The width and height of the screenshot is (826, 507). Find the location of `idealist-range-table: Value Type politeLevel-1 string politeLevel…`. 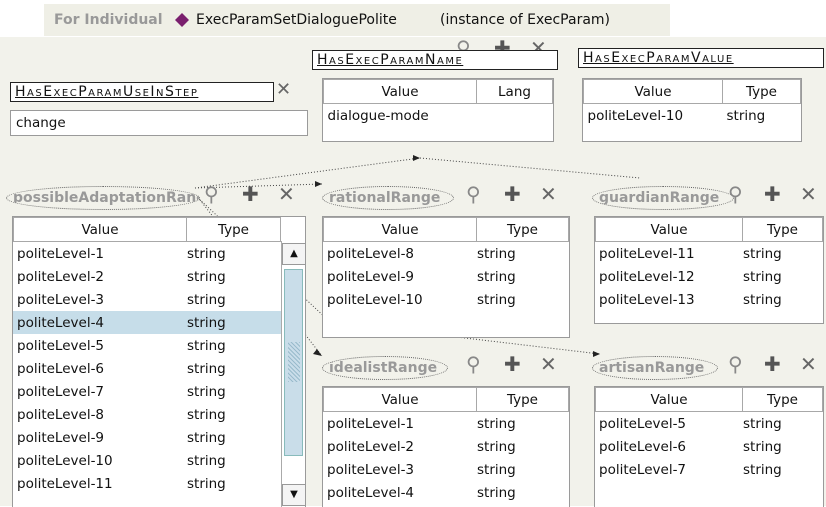

idealist-range-table: Value Type politeLevel-1 string politeLevel… is located at coordinates (446, 446).